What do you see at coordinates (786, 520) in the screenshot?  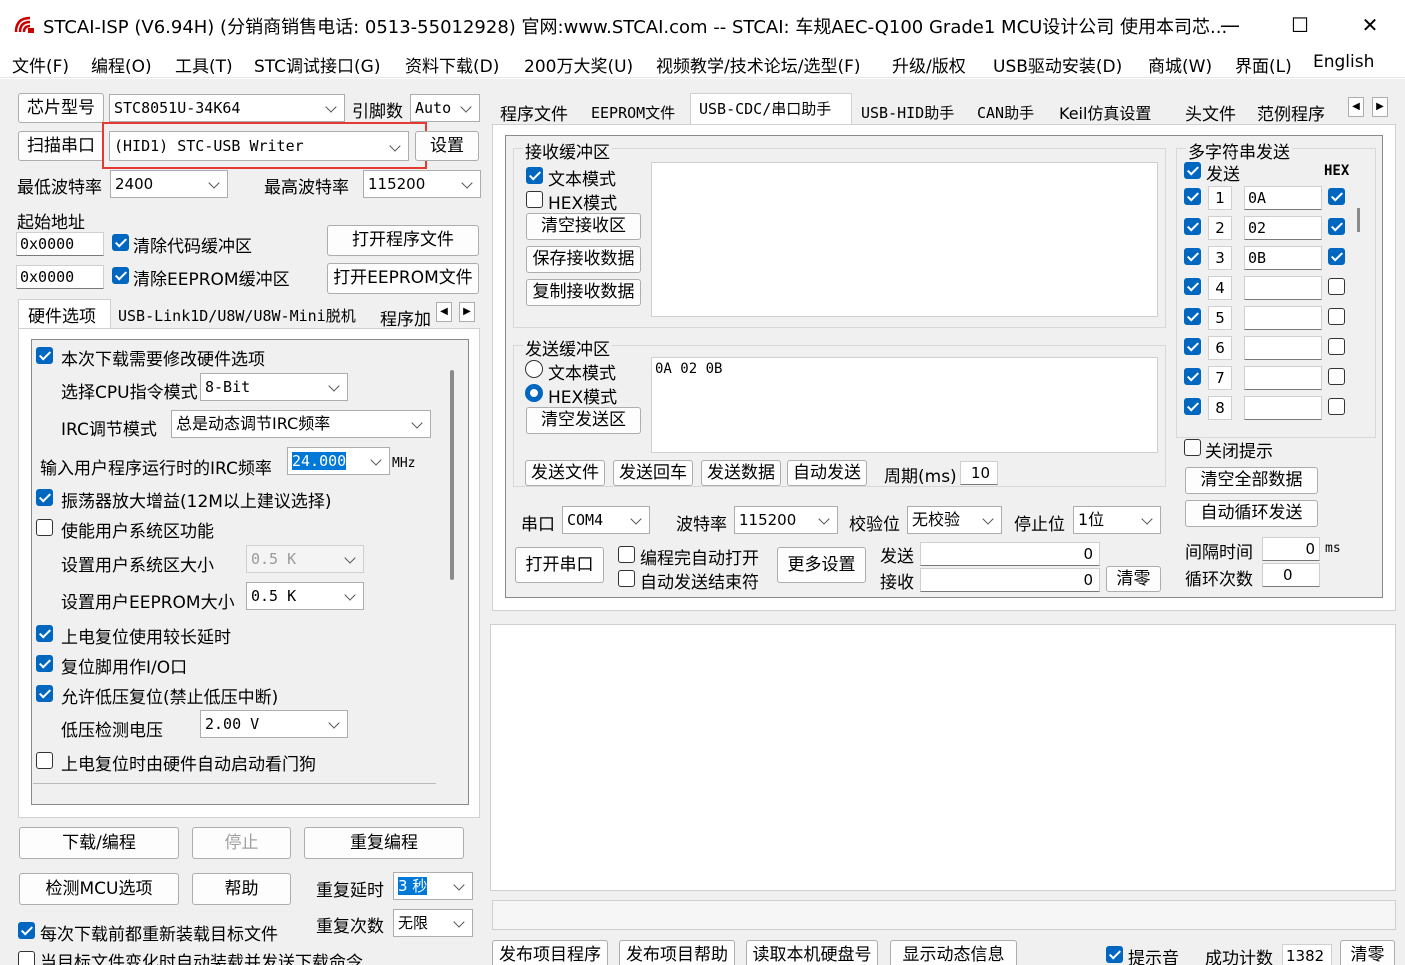 I see `baud-select: 115200` at bounding box center [786, 520].